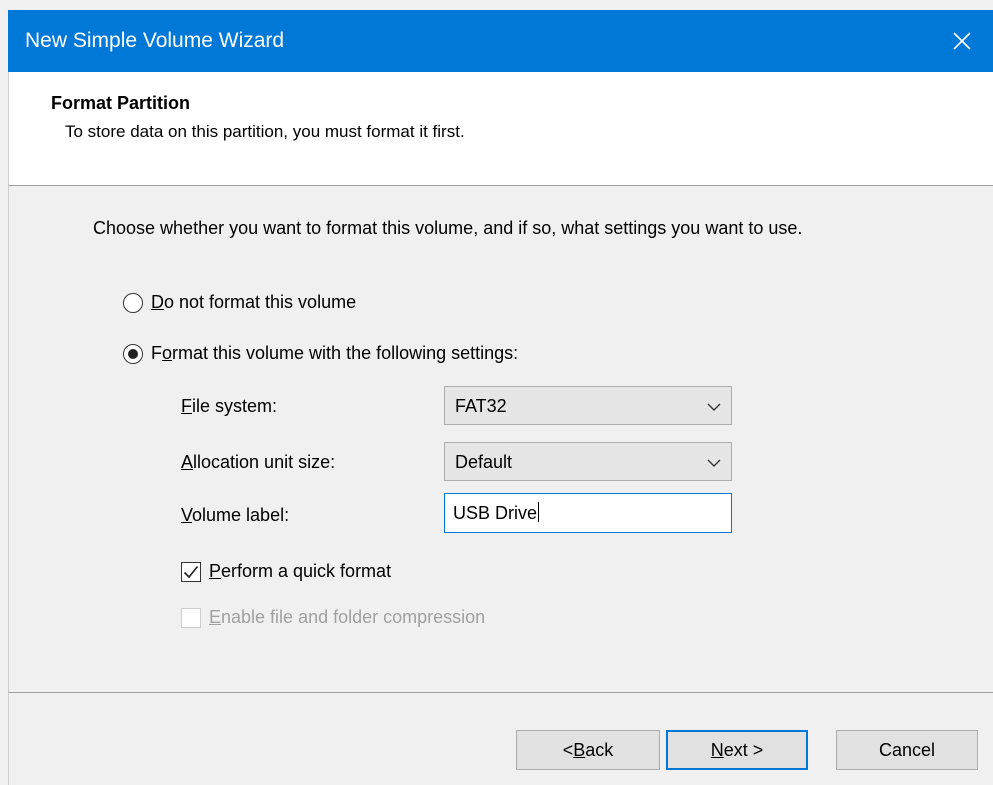  Describe the element at coordinates (235, 515) in the screenshot. I see `volume-label-label: Volume label:` at that location.